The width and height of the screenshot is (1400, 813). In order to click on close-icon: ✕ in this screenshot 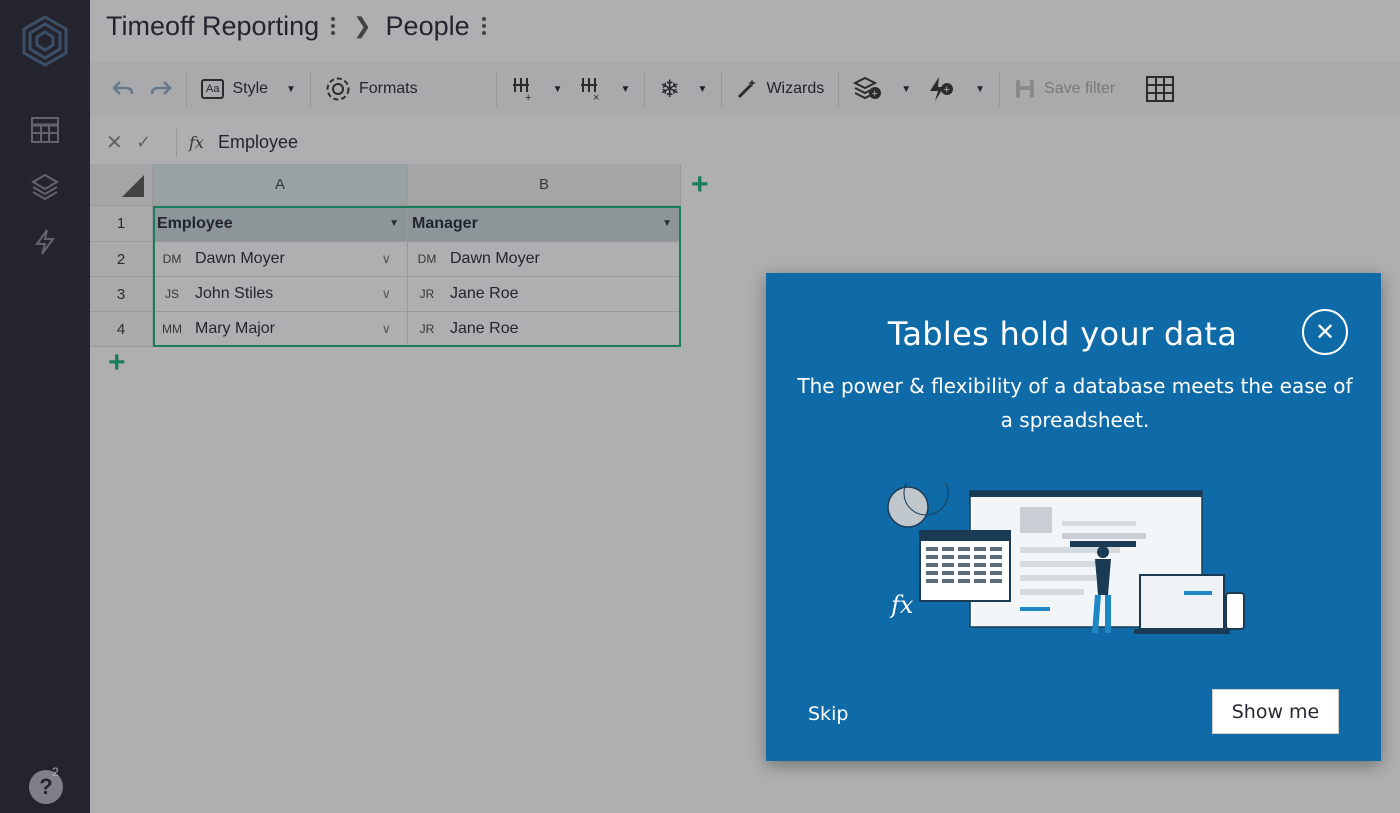, I will do `click(1325, 332)`.